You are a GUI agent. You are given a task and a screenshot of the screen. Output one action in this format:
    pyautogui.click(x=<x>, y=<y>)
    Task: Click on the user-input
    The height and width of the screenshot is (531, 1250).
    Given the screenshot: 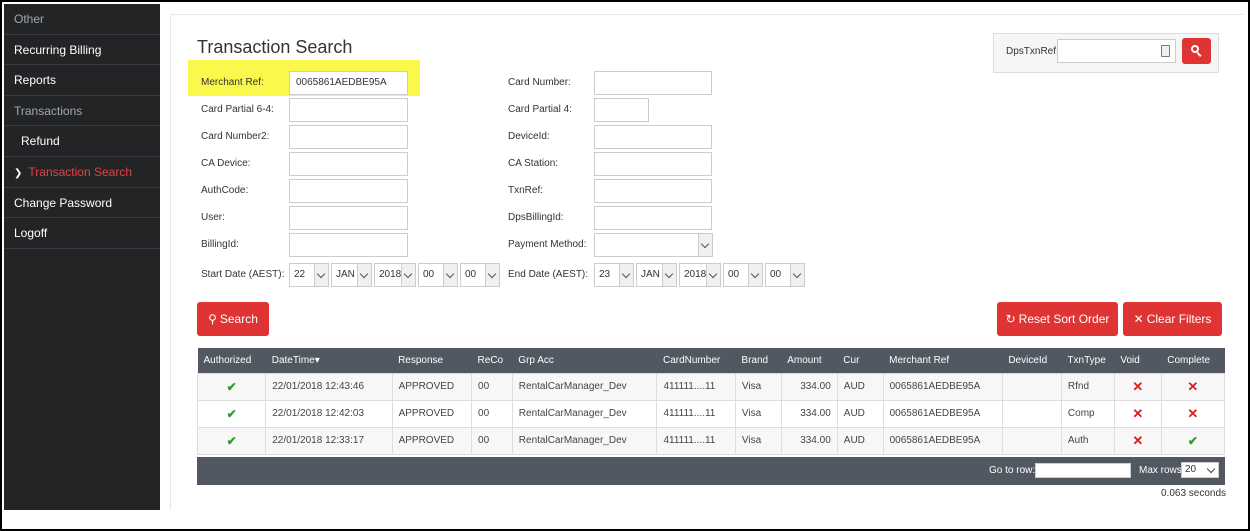 What is the action you would take?
    pyautogui.click(x=348, y=218)
    